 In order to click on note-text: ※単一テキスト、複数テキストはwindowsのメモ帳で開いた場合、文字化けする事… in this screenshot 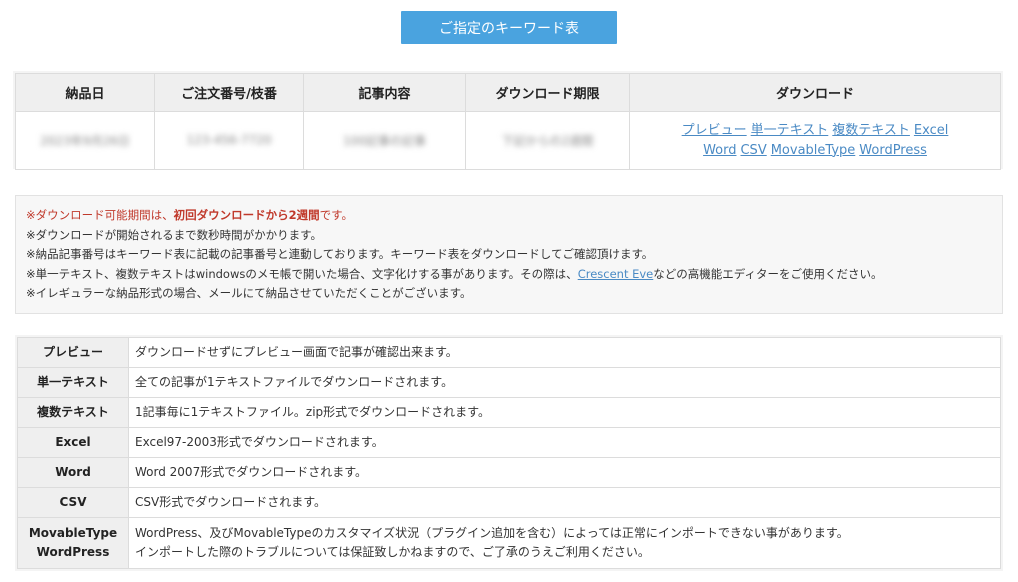, I will do `click(302, 273)`.